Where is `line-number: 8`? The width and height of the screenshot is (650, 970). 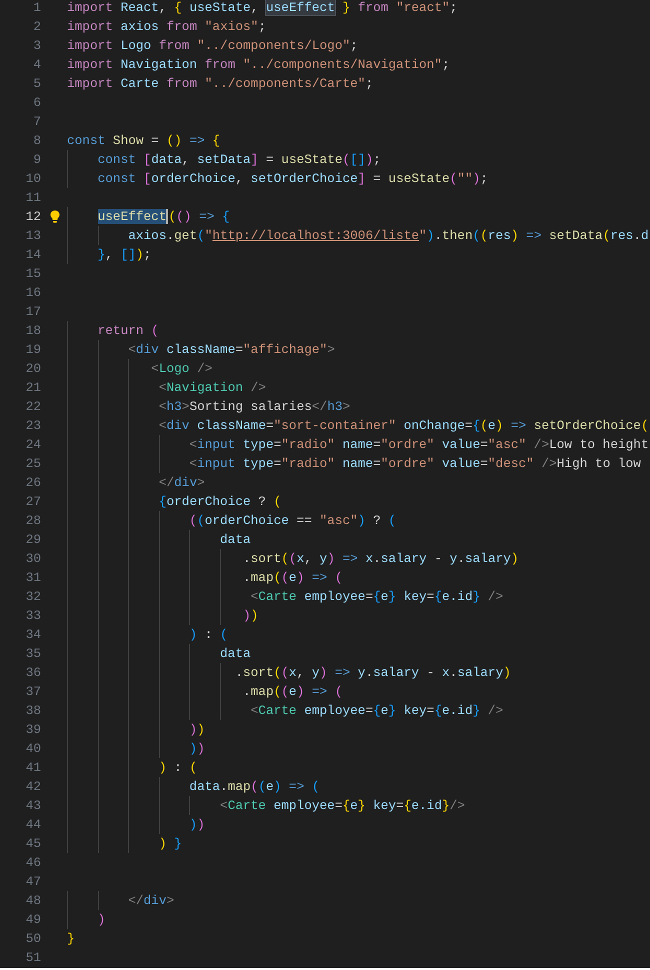 line-number: 8 is located at coordinates (36, 141).